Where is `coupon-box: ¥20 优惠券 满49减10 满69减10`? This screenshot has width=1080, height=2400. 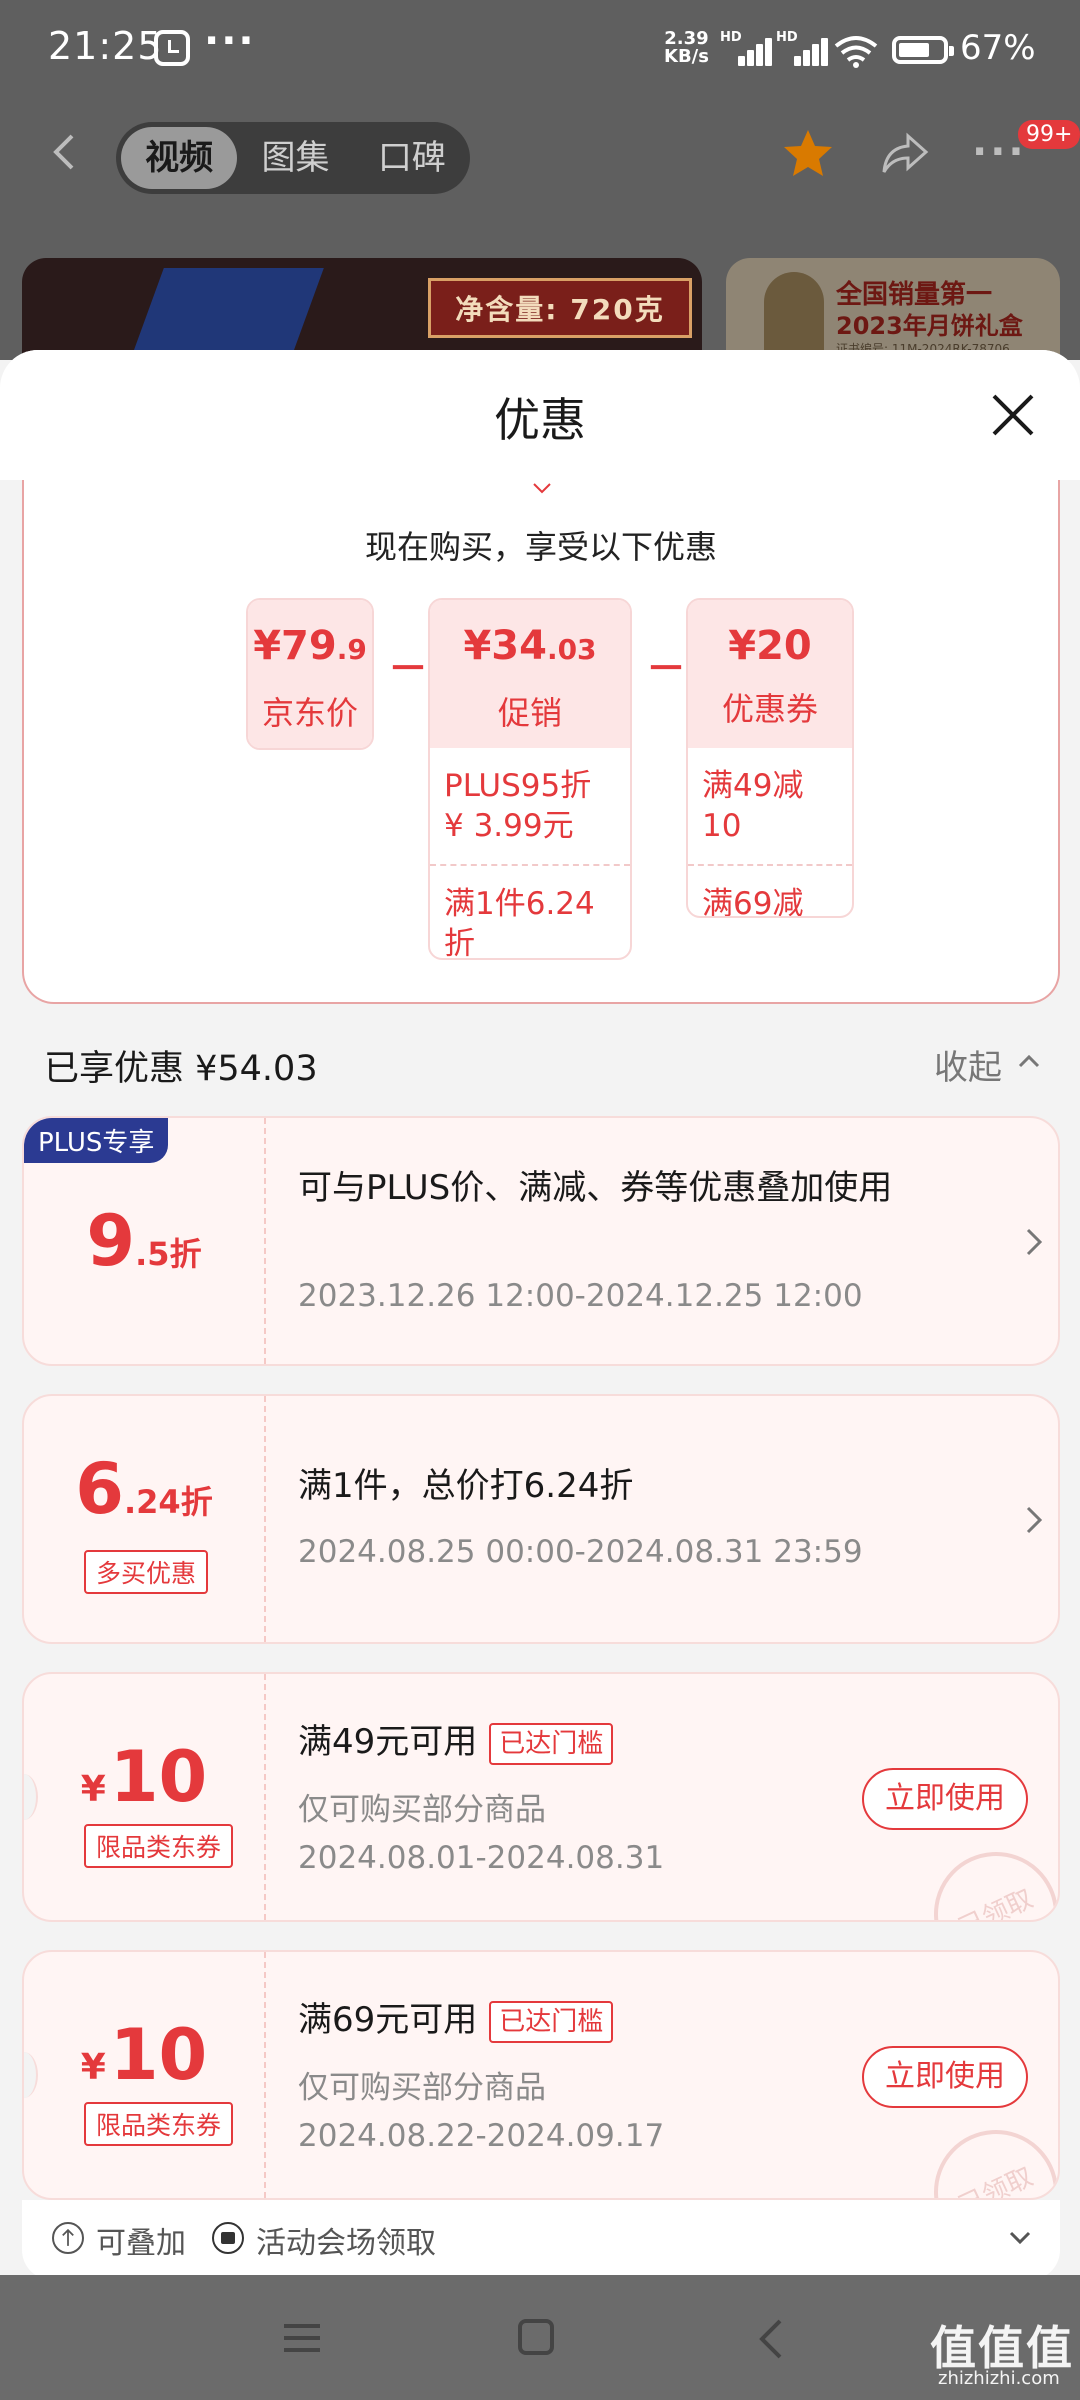 coupon-box: ¥20 优惠券 满49减10 满69减10 is located at coordinates (770, 758).